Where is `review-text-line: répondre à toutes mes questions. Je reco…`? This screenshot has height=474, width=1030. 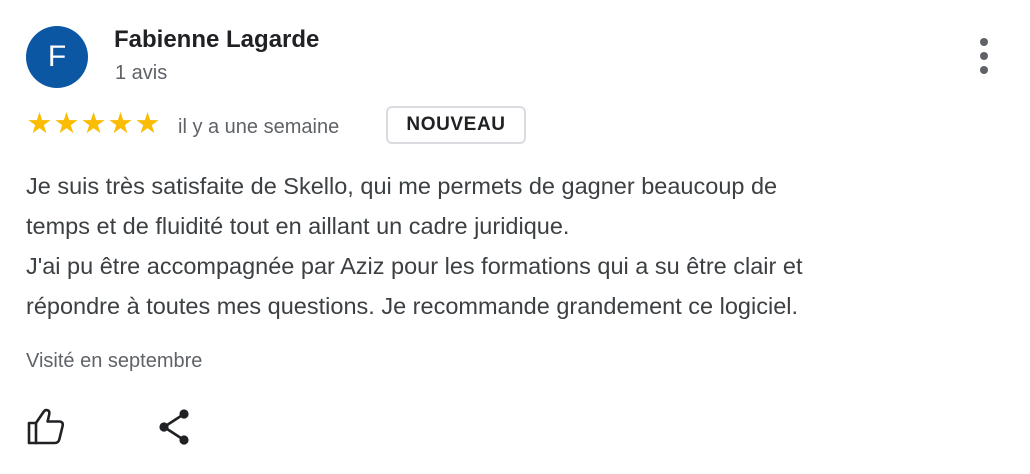
review-text-line: répondre à toutes mes questions. Je reco… is located at coordinates (412, 306).